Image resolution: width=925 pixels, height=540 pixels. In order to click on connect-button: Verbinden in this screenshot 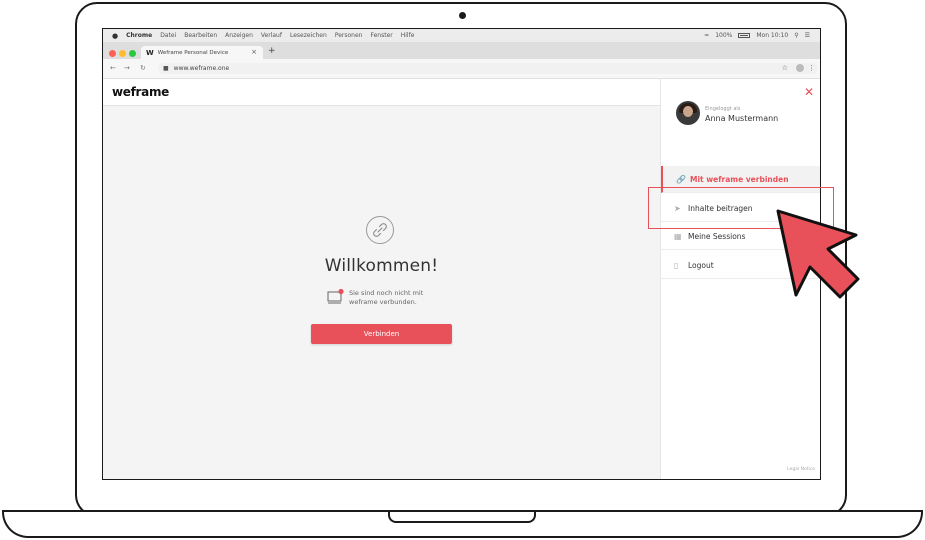, I will do `click(381, 334)`.